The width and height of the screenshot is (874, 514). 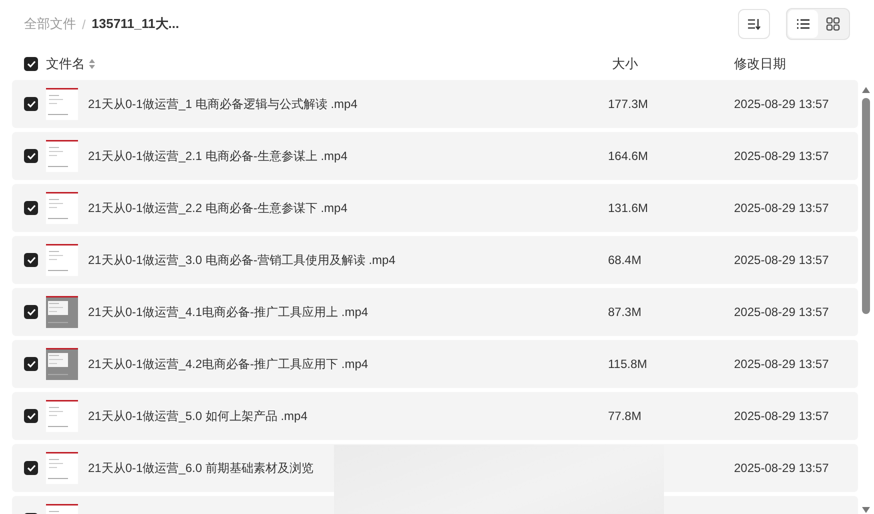 I want to click on file-name: 21天从0-1做运营_4.2电商必备-推广工具应用下 .mp4, so click(x=229, y=364).